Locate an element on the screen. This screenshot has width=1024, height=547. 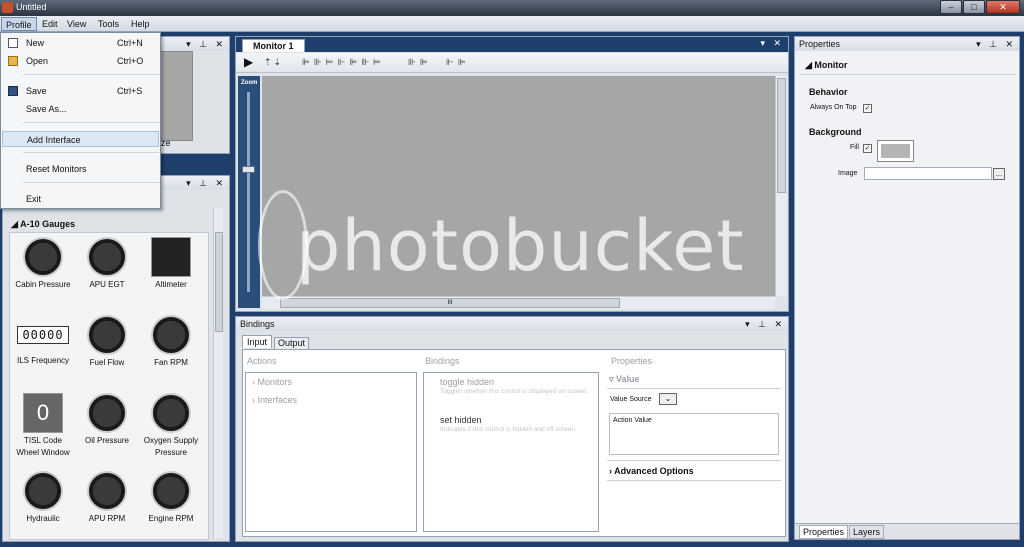
gauge-item: Engine RPM is located at coordinates (171, 505).